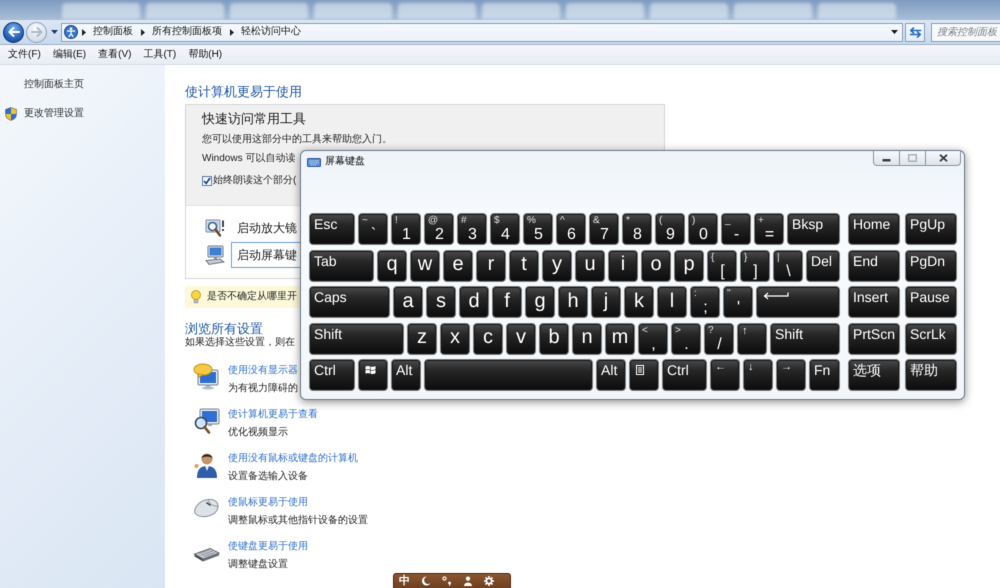 This screenshot has height=588, width=1000. Describe the element at coordinates (373, 375) in the screenshot. I see `windows-key` at that location.